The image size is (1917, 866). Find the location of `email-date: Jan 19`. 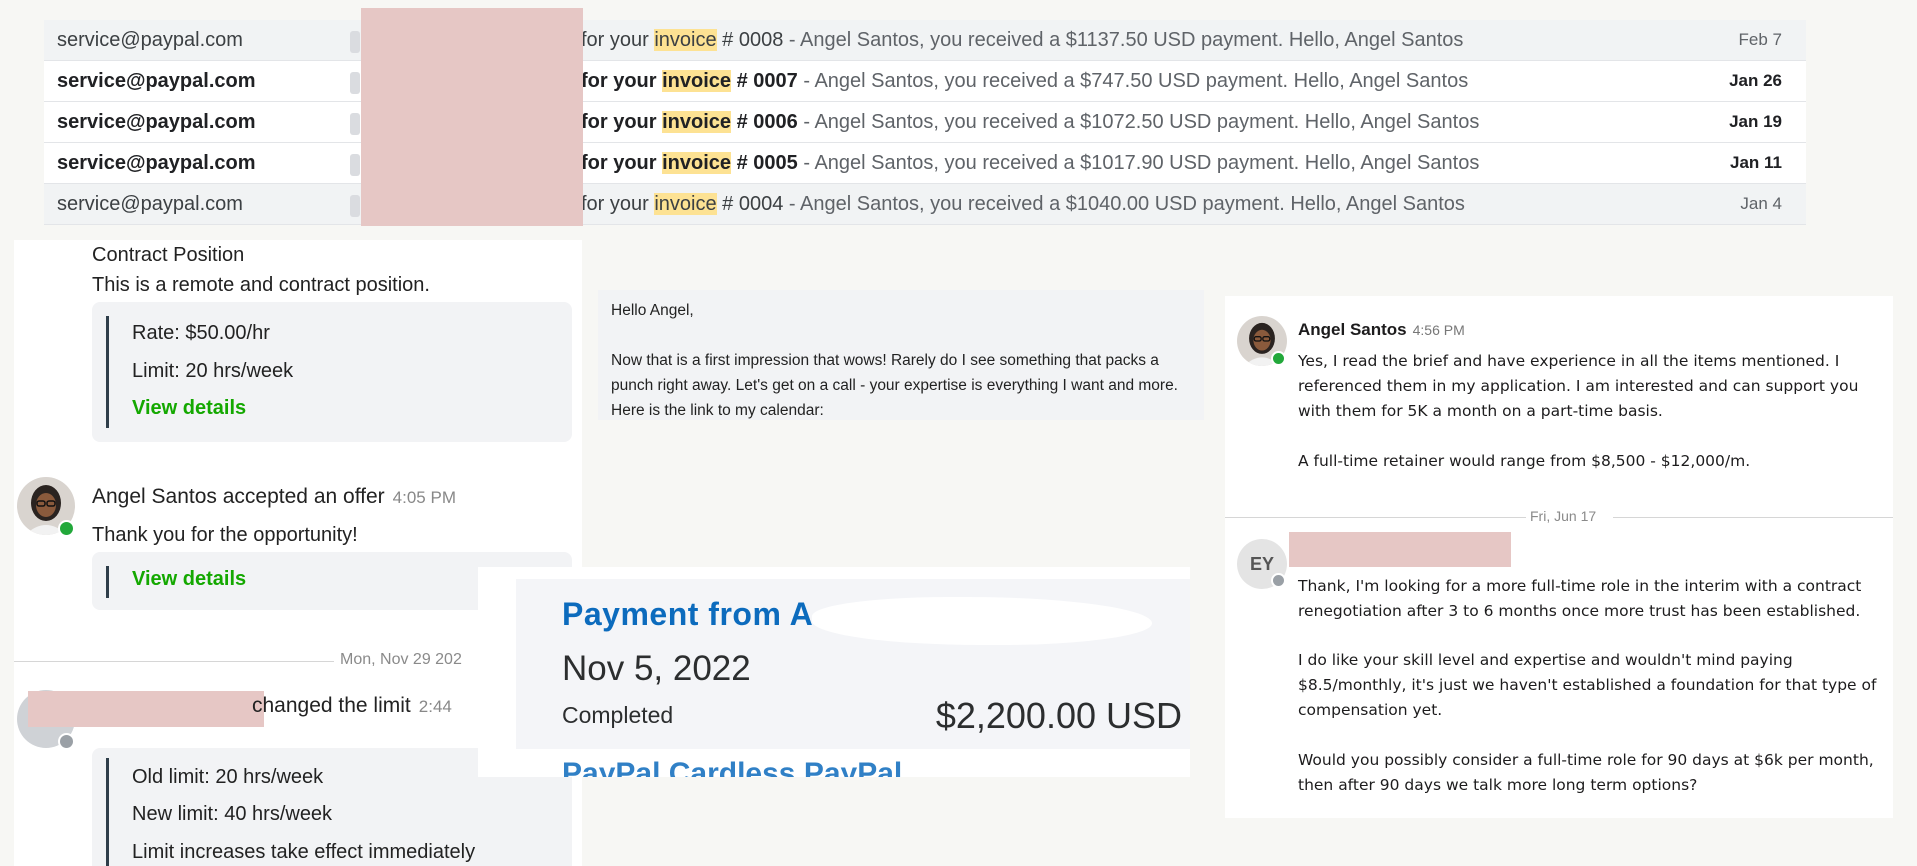

email-date: Jan 19 is located at coordinates (1755, 121).